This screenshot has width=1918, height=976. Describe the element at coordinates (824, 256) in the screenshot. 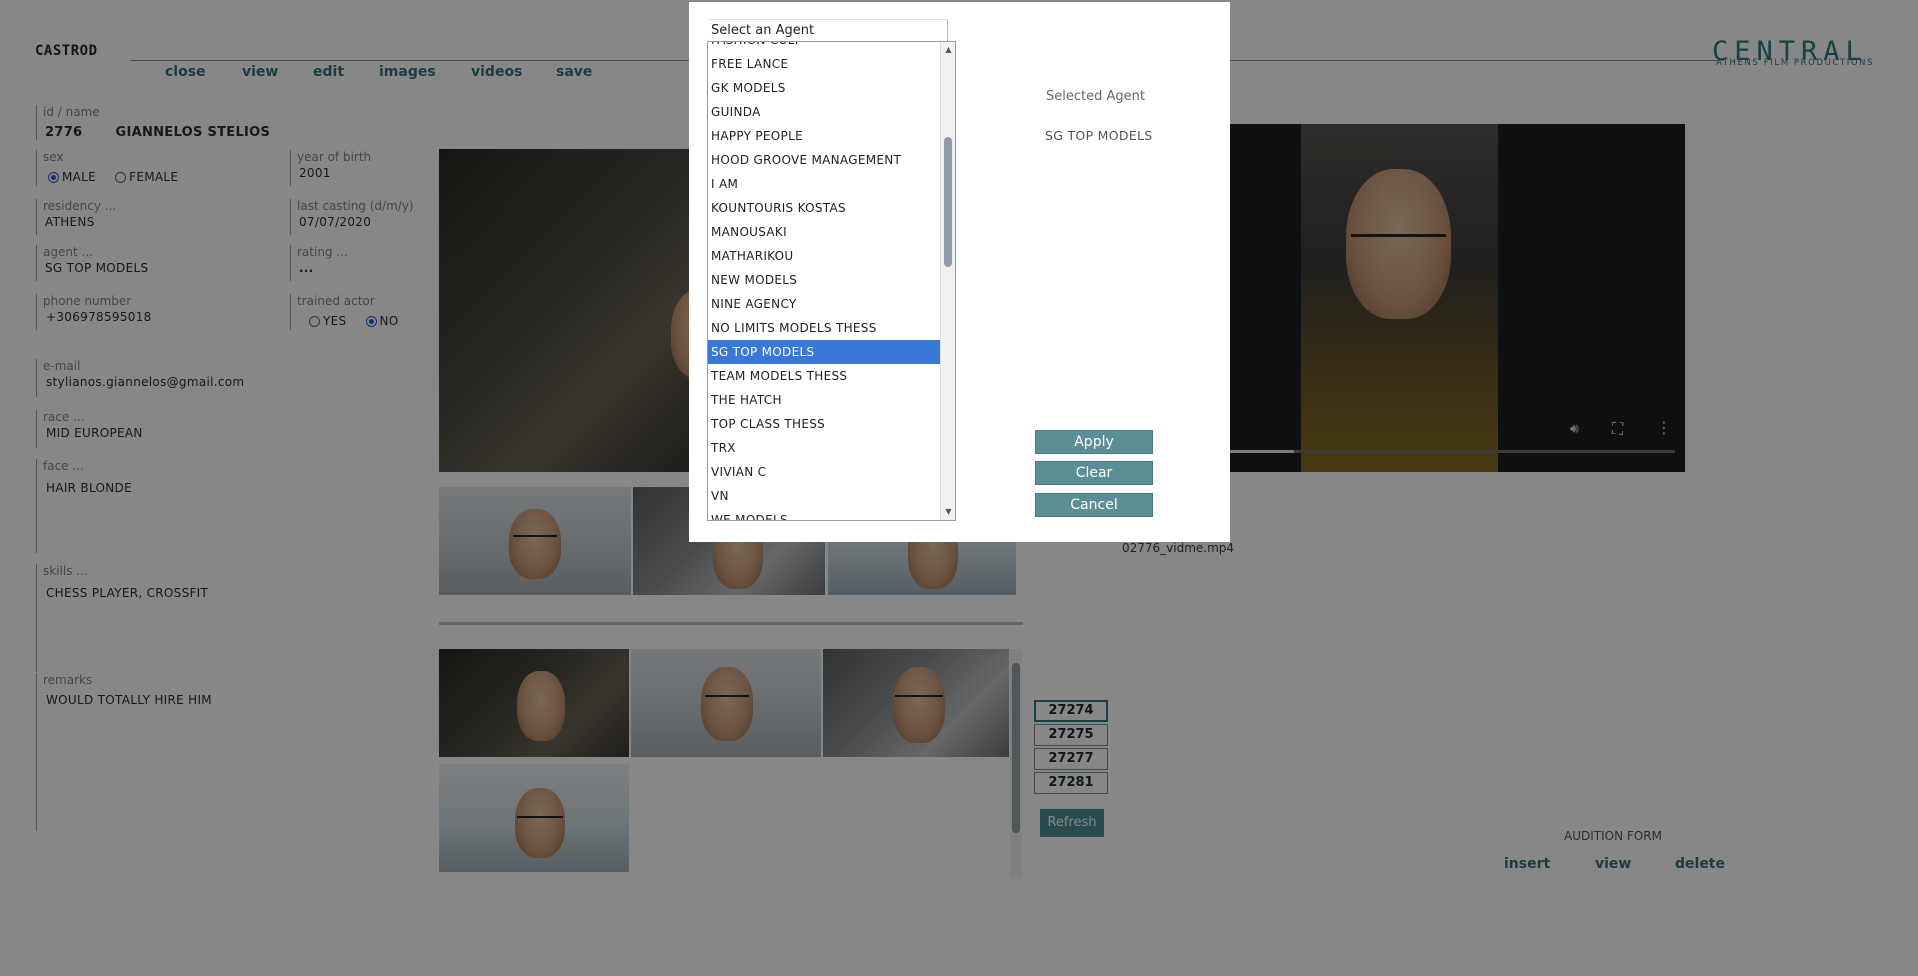

I see `agent-option: MATHARIKOU` at that location.